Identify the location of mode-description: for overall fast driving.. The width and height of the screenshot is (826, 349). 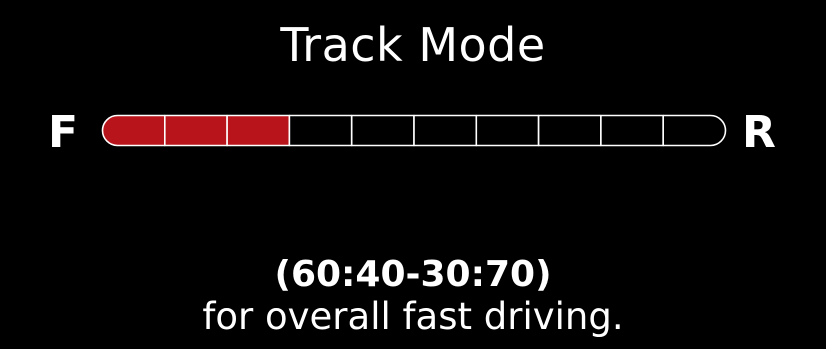
(413, 316).